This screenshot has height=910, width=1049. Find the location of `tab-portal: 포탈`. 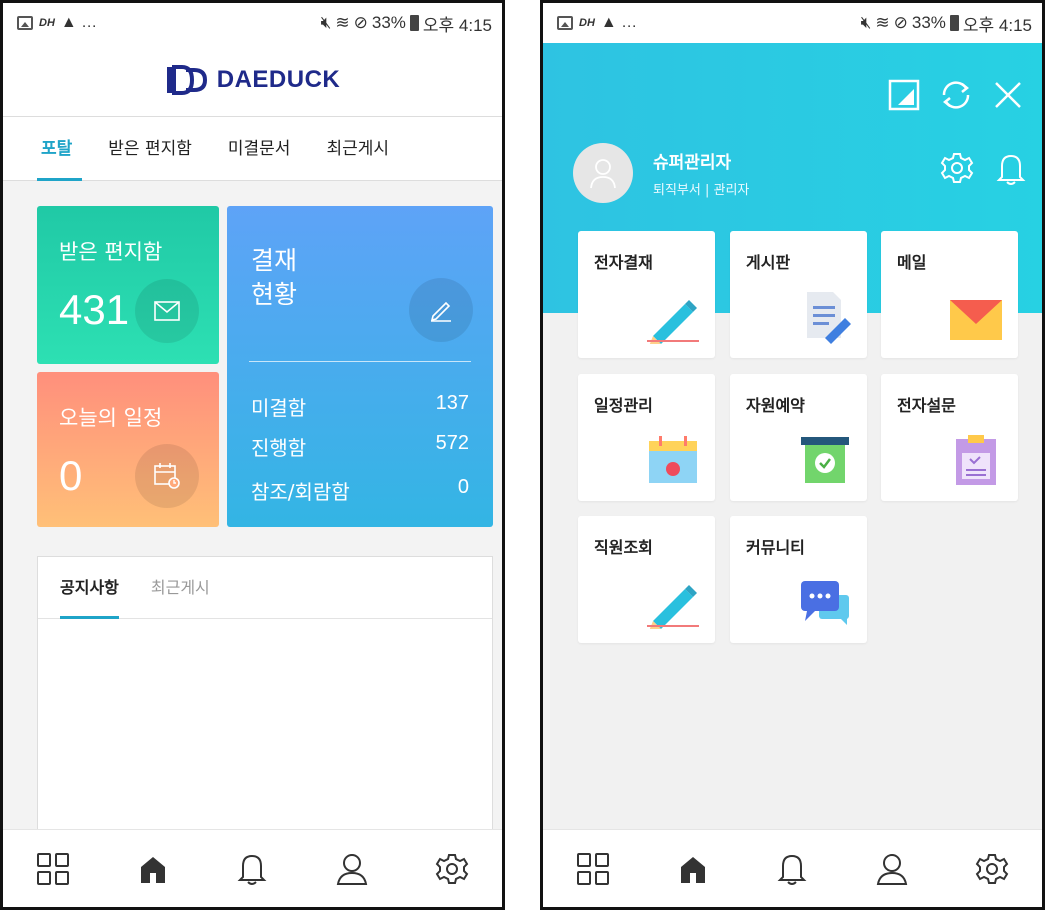

tab-portal: 포탈 is located at coordinates (59, 149).